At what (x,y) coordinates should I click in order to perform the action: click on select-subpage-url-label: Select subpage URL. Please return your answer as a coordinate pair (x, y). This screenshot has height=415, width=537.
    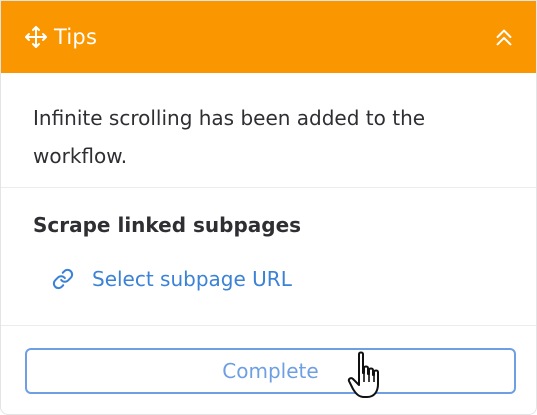
    Looking at the image, I should click on (192, 279).